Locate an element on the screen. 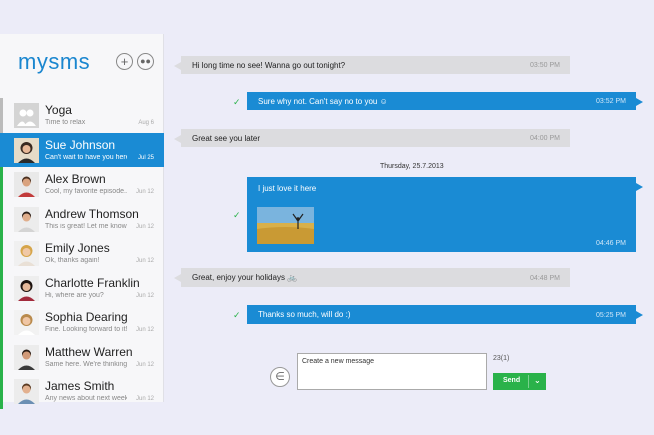 This screenshot has height=435, width=654. attach-button: ∈ is located at coordinates (280, 377).